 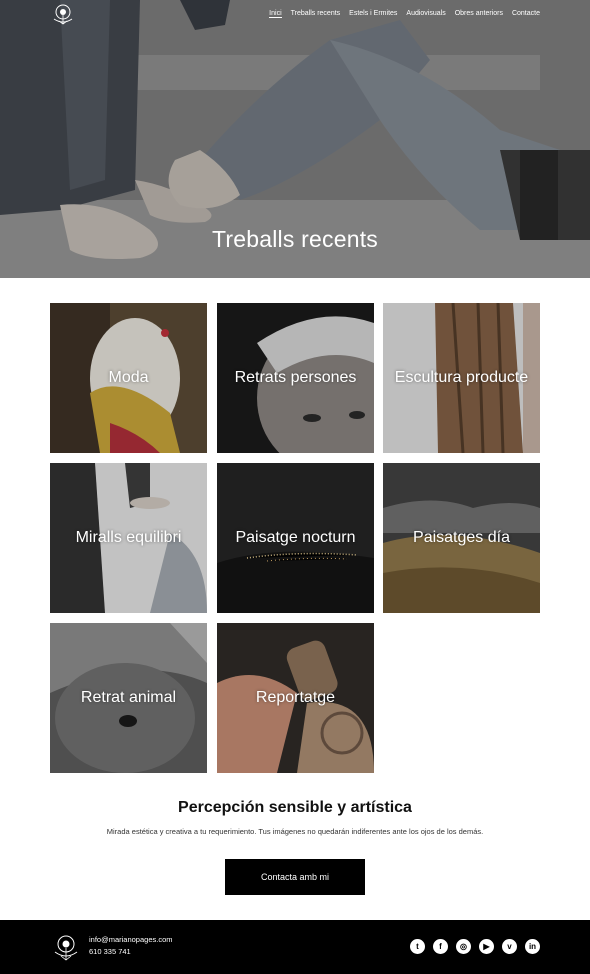 I want to click on nav-item-inici: Inici, so click(x=275, y=14).